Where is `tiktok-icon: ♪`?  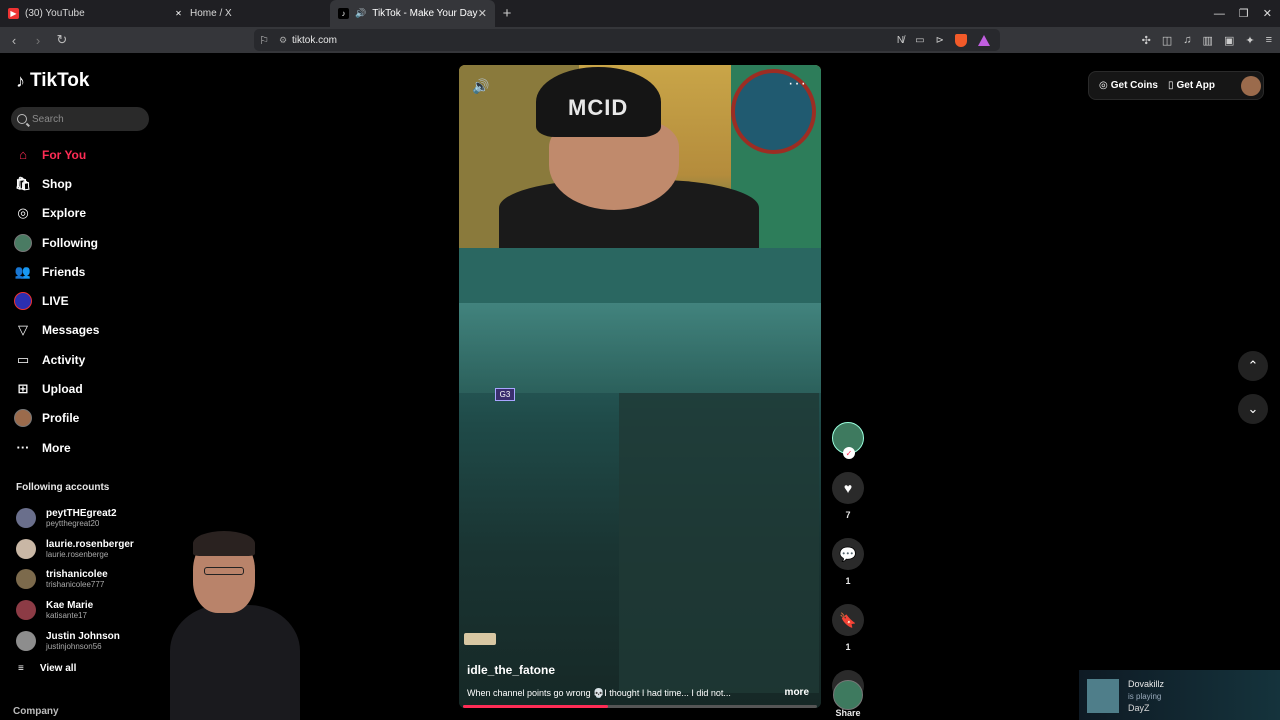
tiktok-icon: ♪ is located at coordinates (343, 13).